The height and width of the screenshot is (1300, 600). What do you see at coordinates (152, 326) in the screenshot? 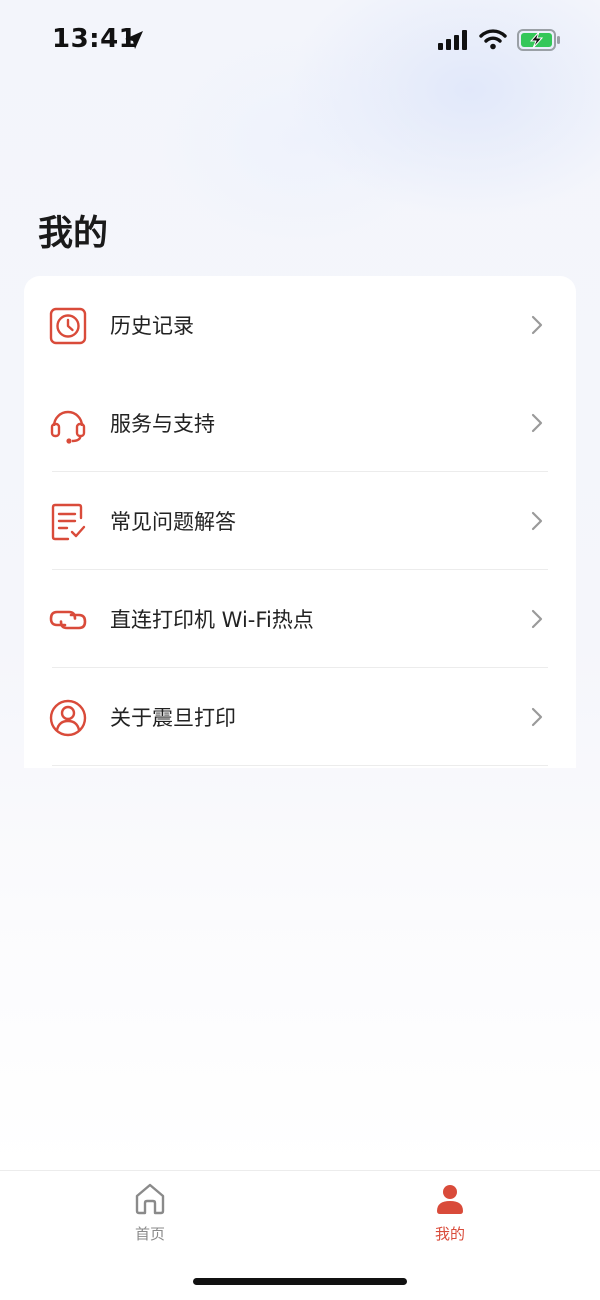
I see `menu-item-label: 历史记录` at bounding box center [152, 326].